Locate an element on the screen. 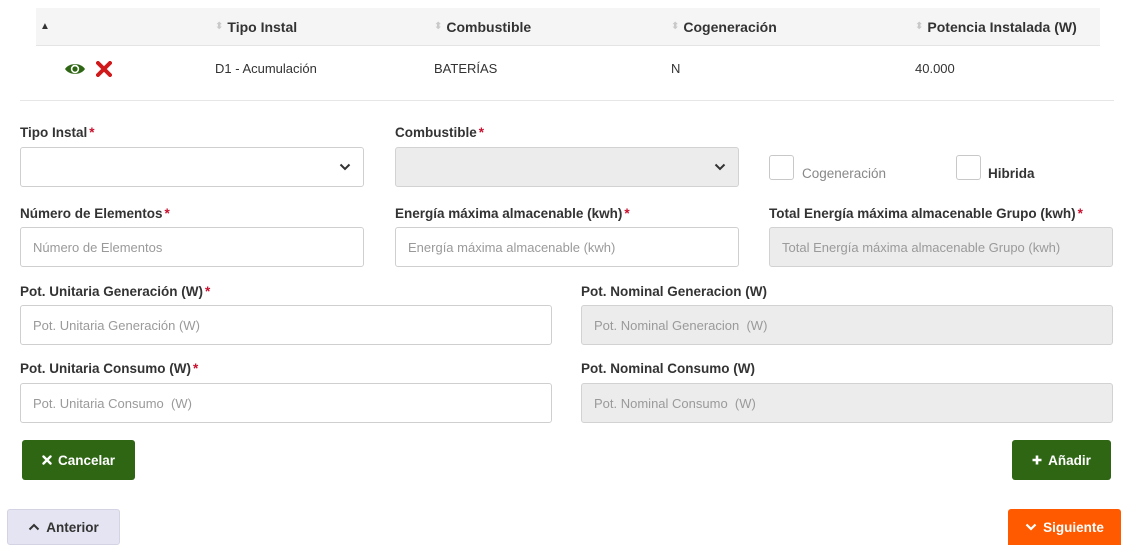 This screenshot has width=1122, height=545. total-energia-input is located at coordinates (941, 247).